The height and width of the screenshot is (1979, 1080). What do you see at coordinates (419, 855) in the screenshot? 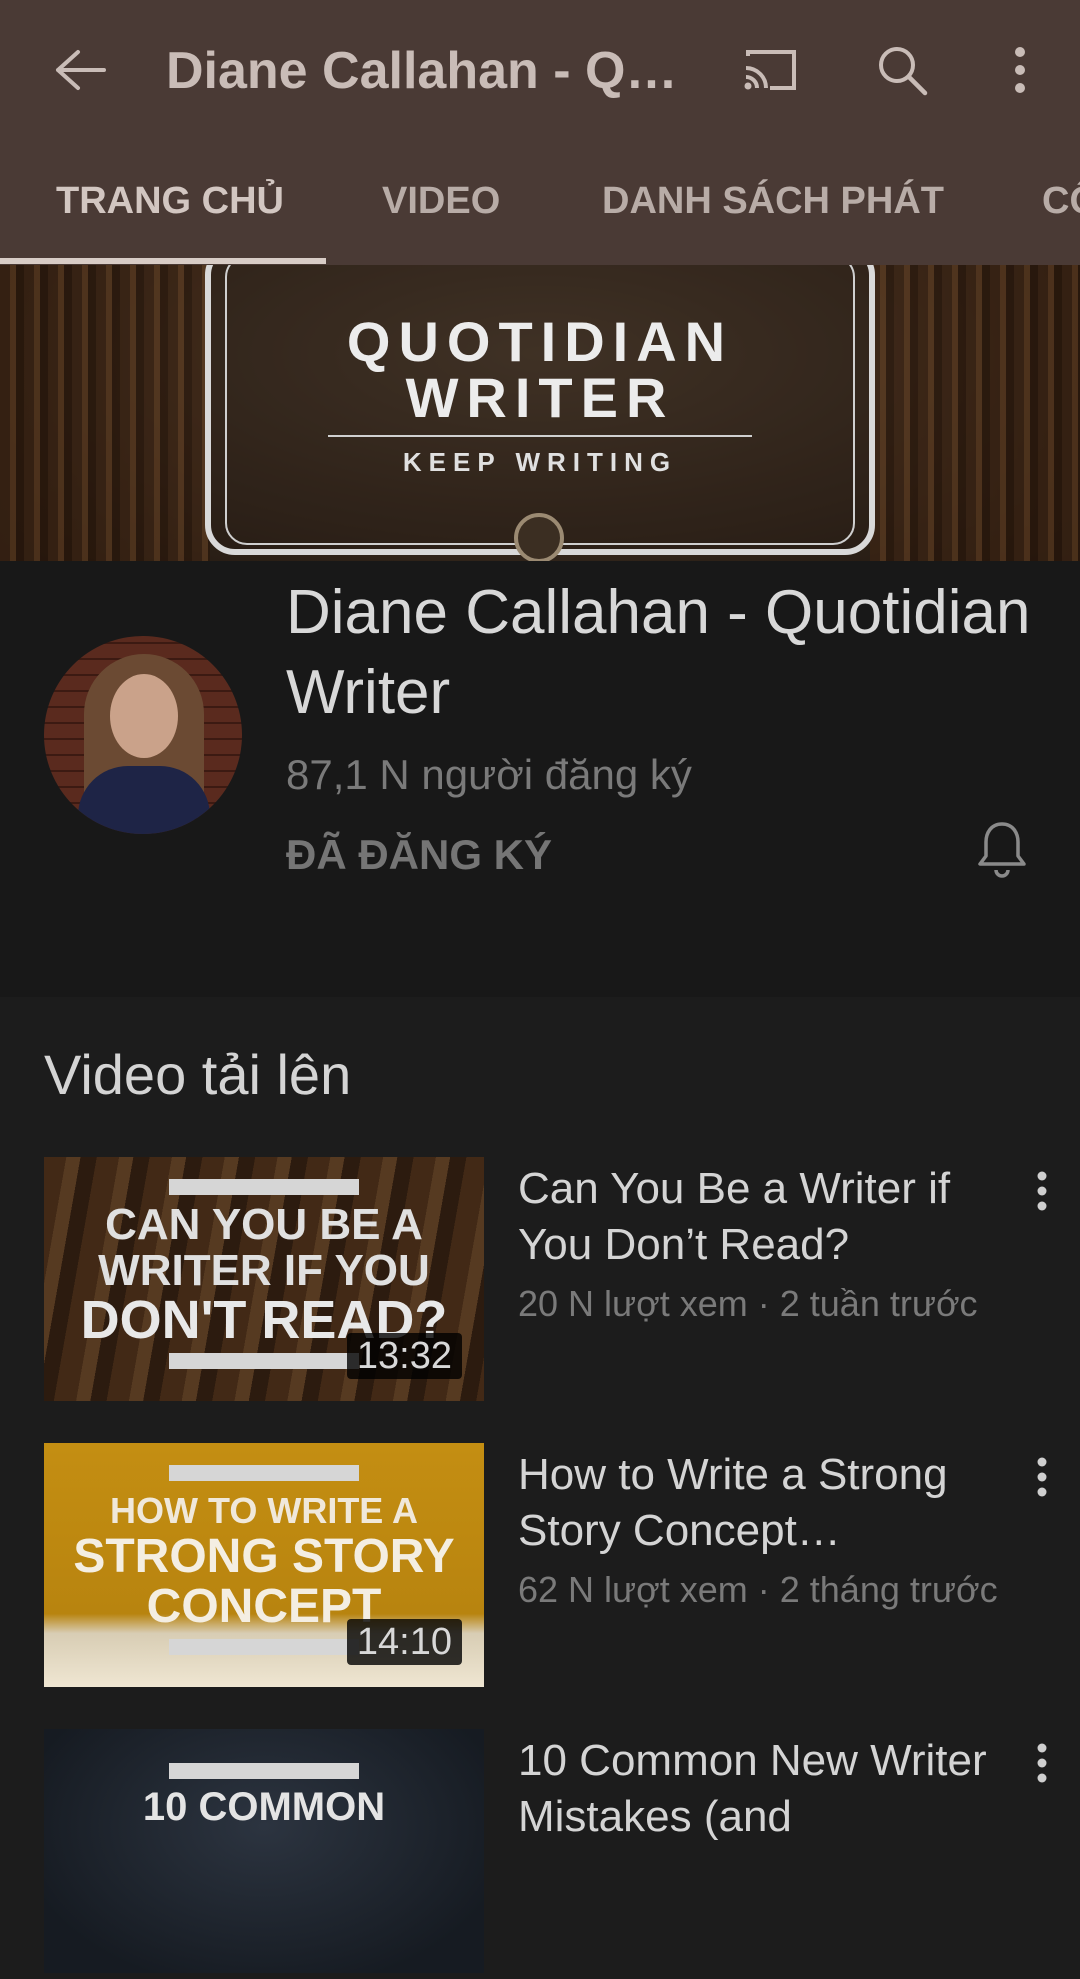
I see `subscribed-button: ĐÃ ĐĂNG KÝ` at bounding box center [419, 855].